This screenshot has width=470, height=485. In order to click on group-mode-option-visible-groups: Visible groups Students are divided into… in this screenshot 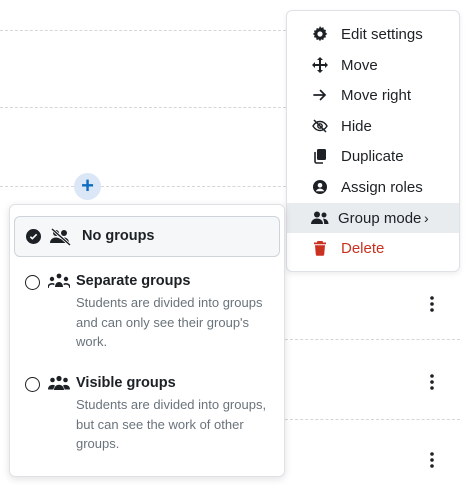, I will do `click(147, 414)`.